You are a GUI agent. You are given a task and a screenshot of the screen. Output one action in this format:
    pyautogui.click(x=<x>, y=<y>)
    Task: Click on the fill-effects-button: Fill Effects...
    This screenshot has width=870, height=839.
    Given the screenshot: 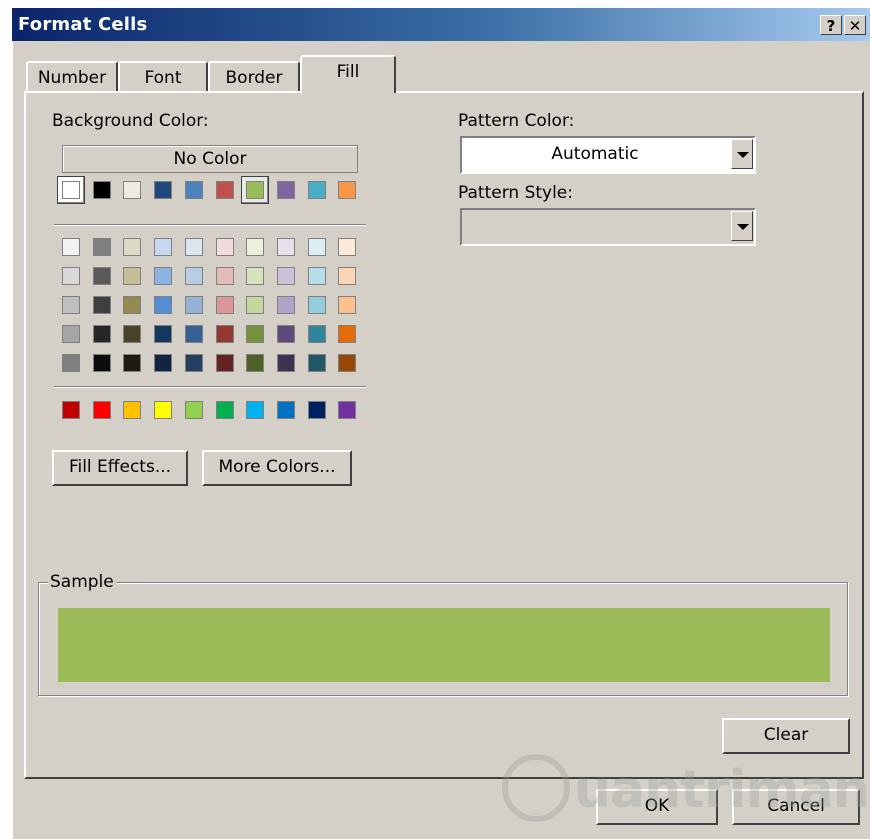 What is the action you would take?
    pyautogui.click(x=120, y=468)
    